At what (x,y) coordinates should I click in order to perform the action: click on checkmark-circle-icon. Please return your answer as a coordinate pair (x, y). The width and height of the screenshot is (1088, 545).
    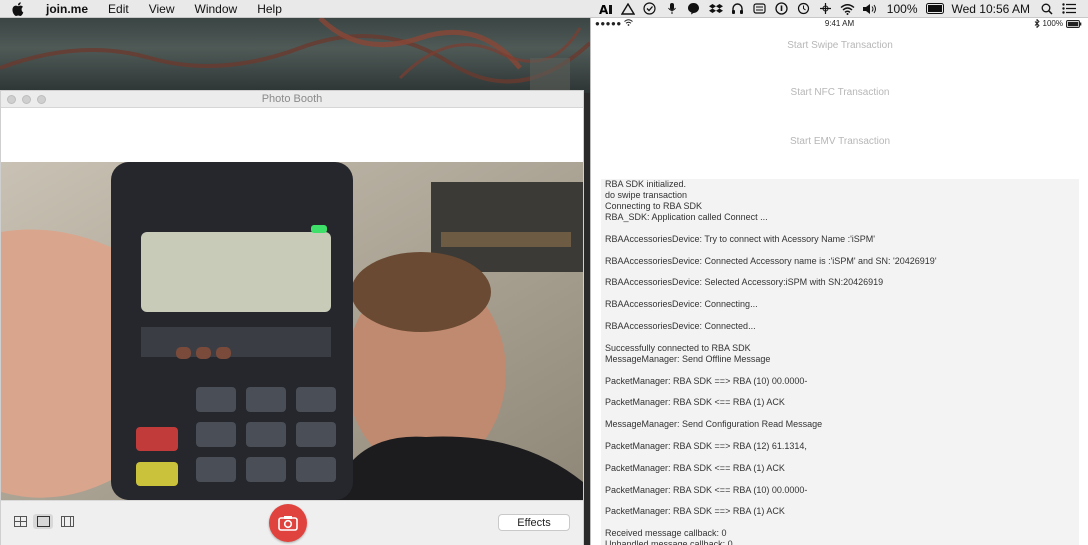
    Looking at the image, I should click on (650, 9).